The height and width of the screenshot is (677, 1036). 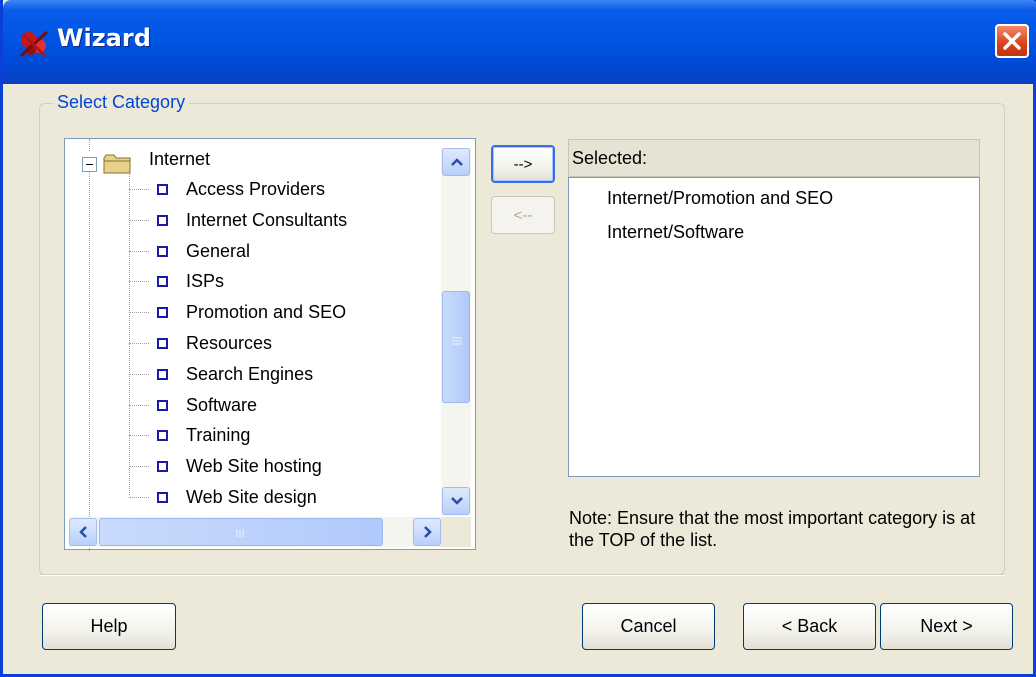 I want to click on close-icon, so click(x=1012, y=41).